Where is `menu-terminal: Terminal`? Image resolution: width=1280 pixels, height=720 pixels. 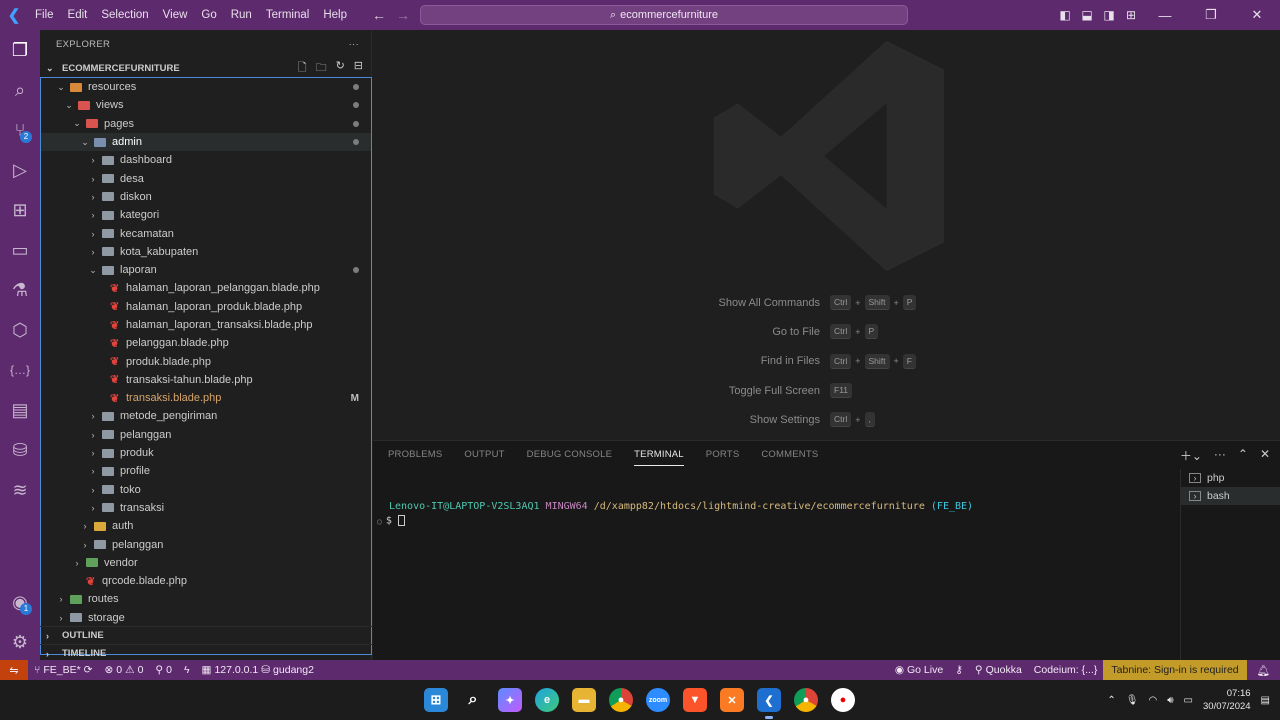 menu-terminal: Terminal is located at coordinates (287, 15).